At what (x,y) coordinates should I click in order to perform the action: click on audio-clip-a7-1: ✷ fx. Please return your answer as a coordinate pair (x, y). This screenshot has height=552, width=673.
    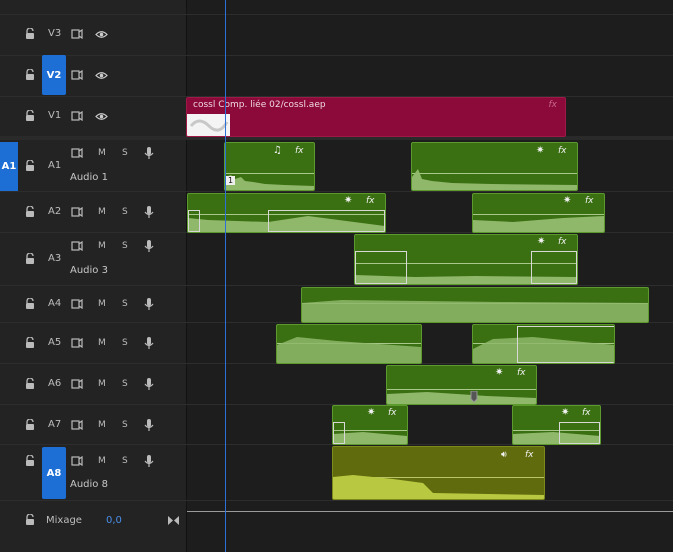
    Looking at the image, I should click on (370, 425).